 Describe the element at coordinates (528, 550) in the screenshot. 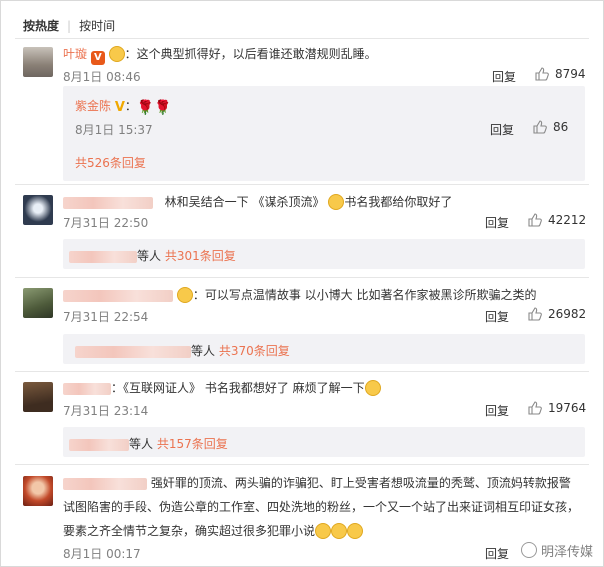

I see `watermark-logo-icon` at that location.